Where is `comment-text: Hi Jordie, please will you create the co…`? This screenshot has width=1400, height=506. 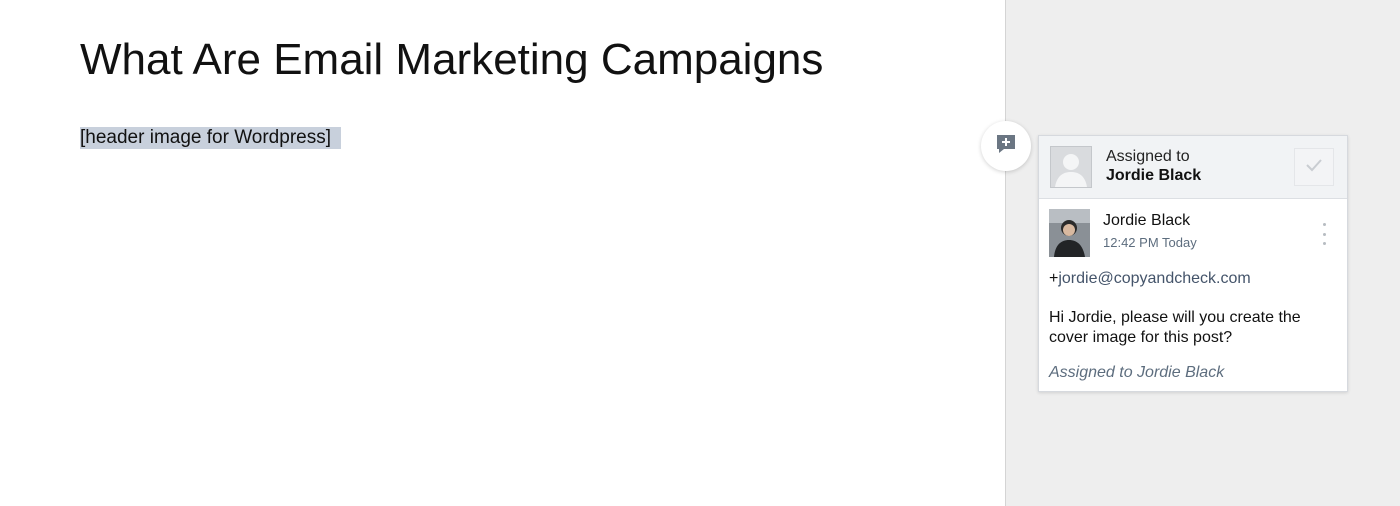 comment-text: Hi Jordie, please will you create the co… is located at coordinates (1175, 327).